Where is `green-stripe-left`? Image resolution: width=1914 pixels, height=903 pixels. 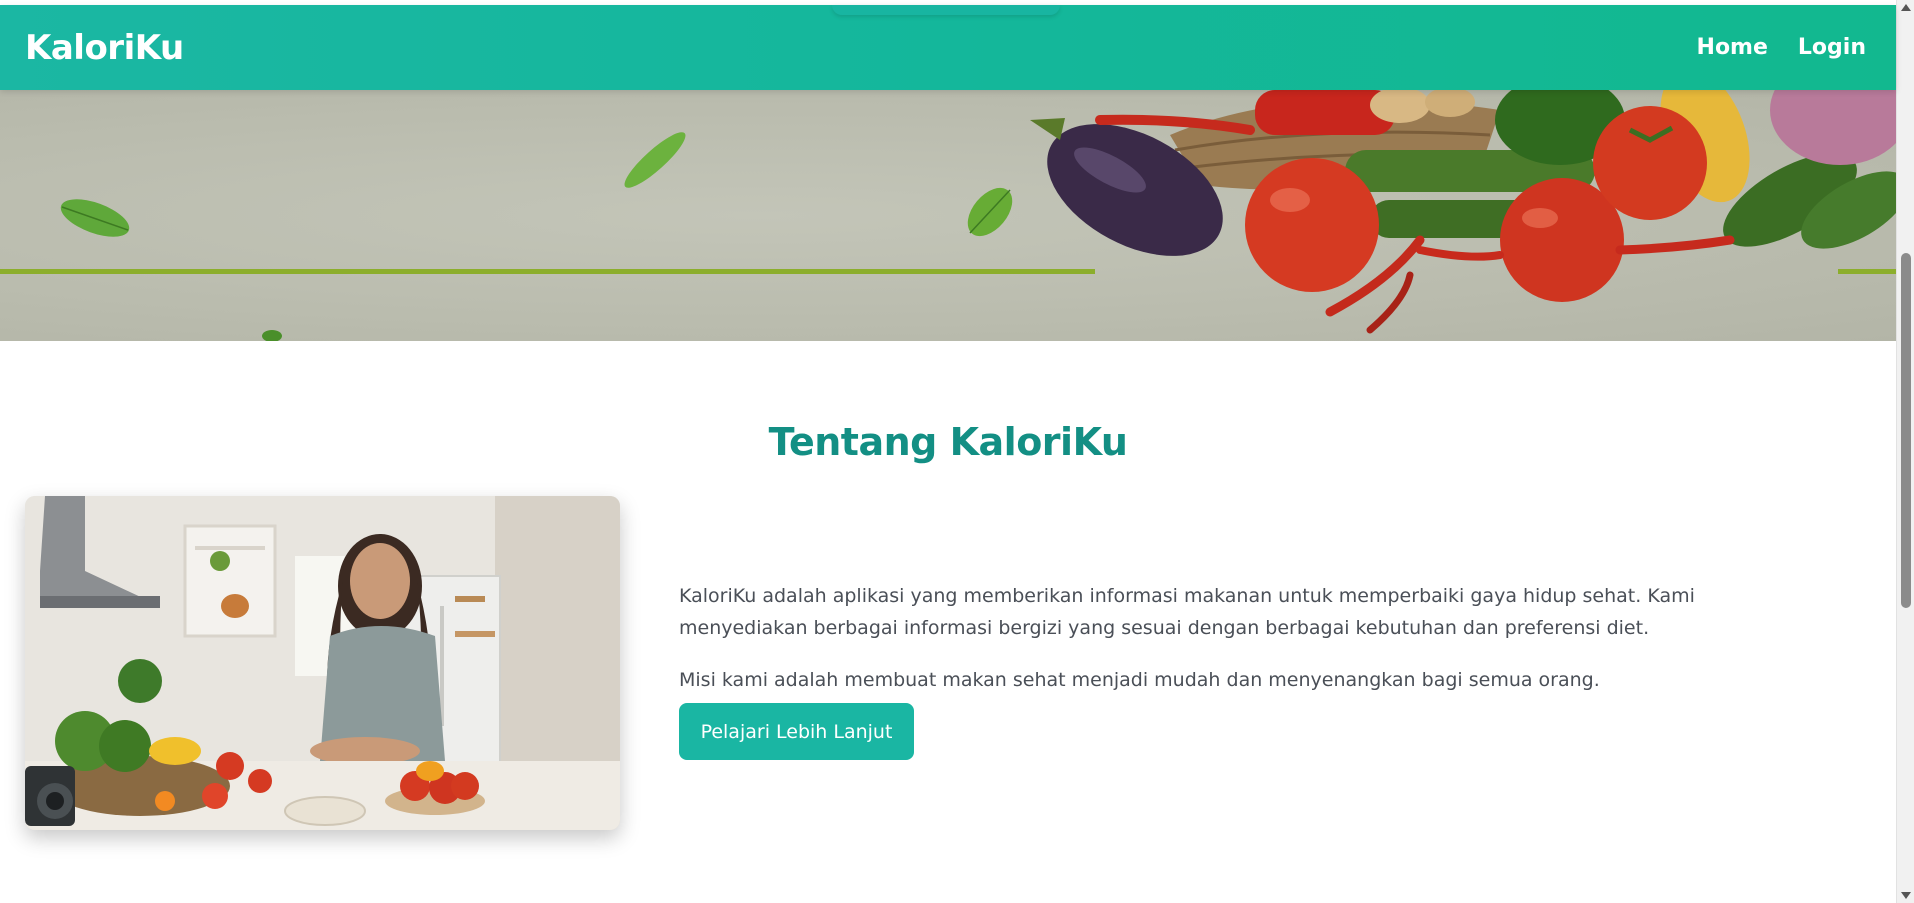 green-stripe-left is located at coordinates (547, 271).